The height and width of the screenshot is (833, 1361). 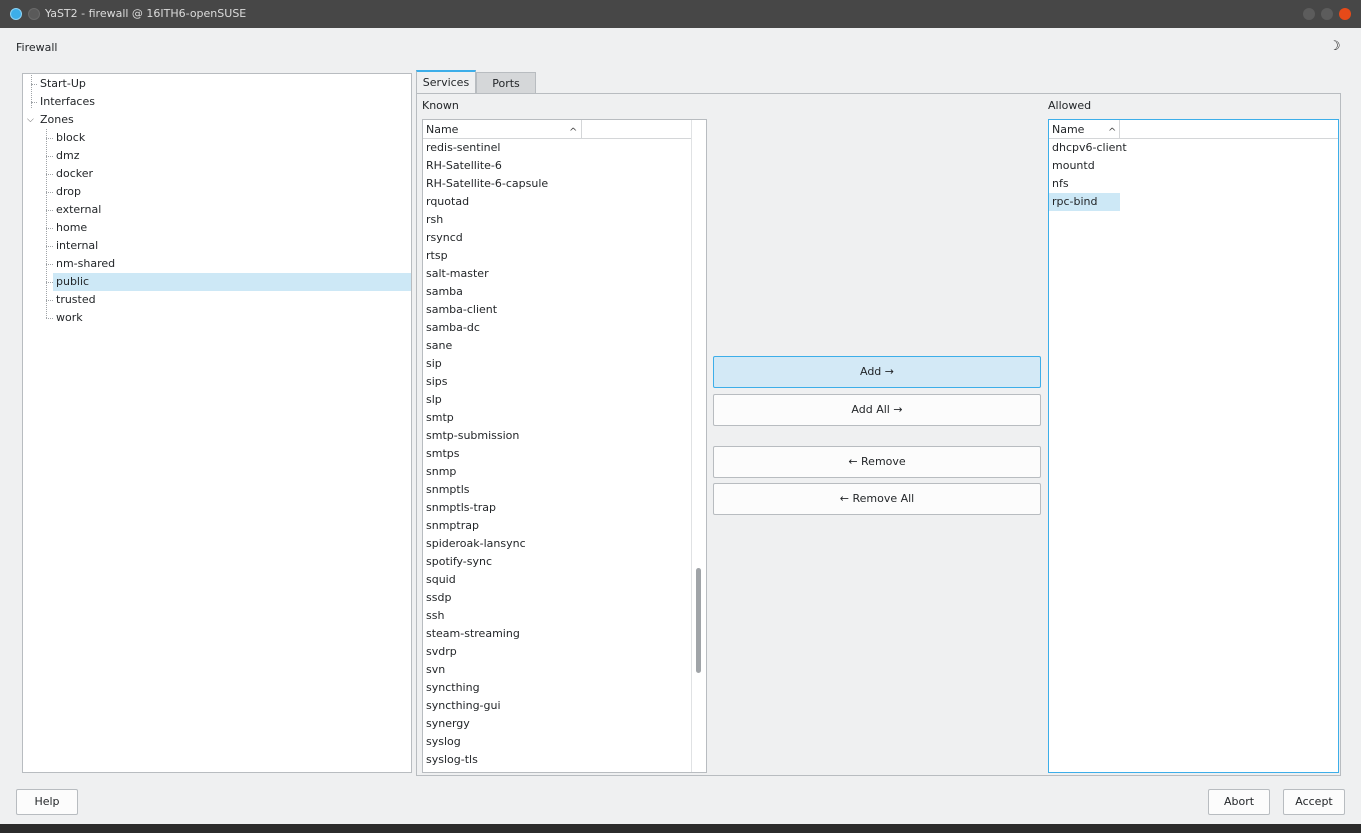 I want to click on tree-item: Start-Up, so click(x=224, y=84).